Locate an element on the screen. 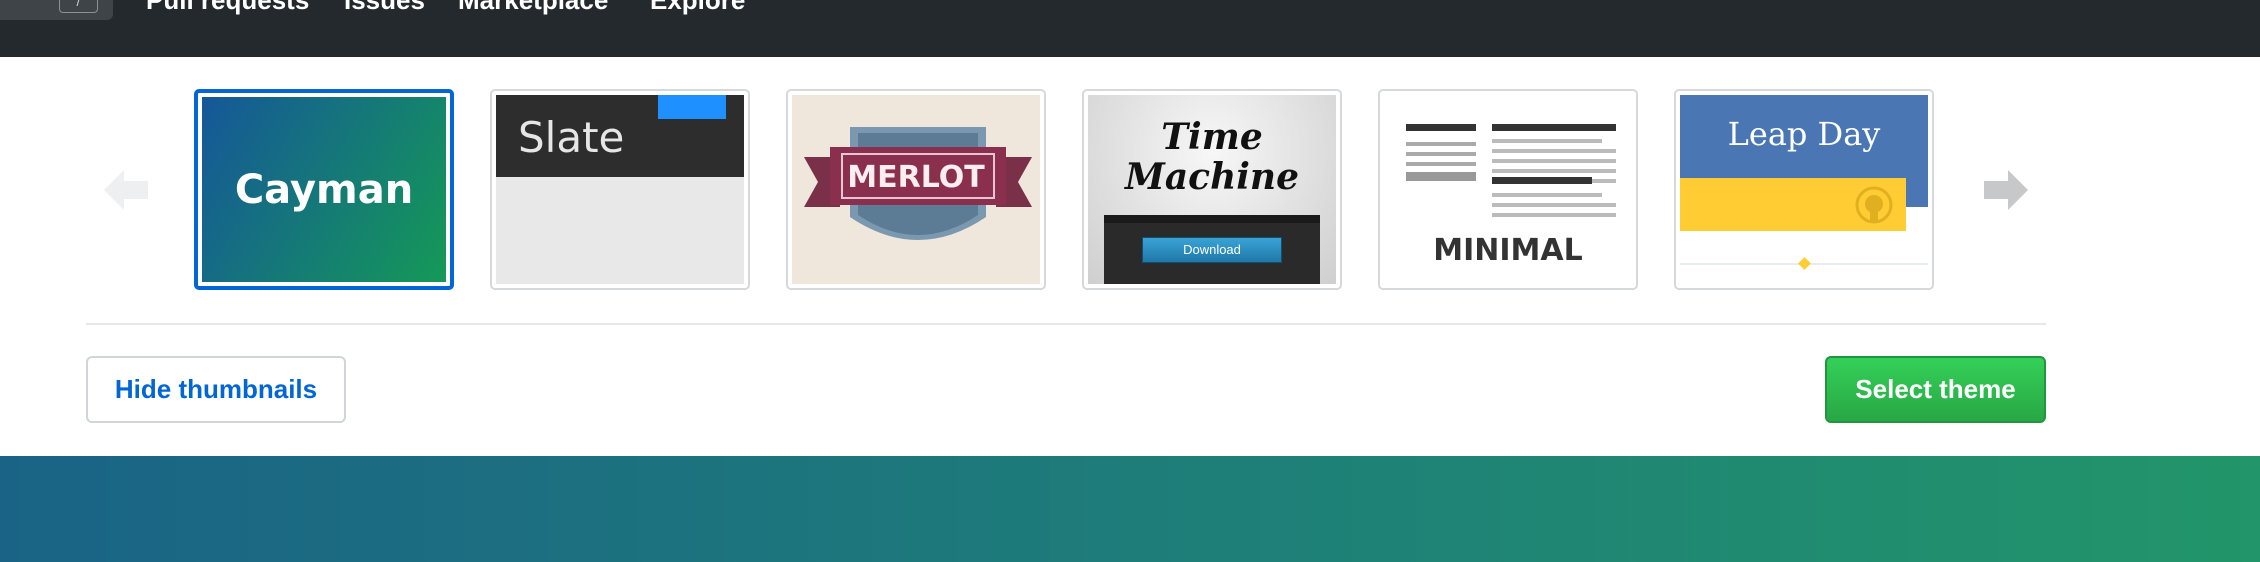 This screenshot has height=562, width=2260. theme-thumbnail-slate: Slate is located at coordinates (620, 189).